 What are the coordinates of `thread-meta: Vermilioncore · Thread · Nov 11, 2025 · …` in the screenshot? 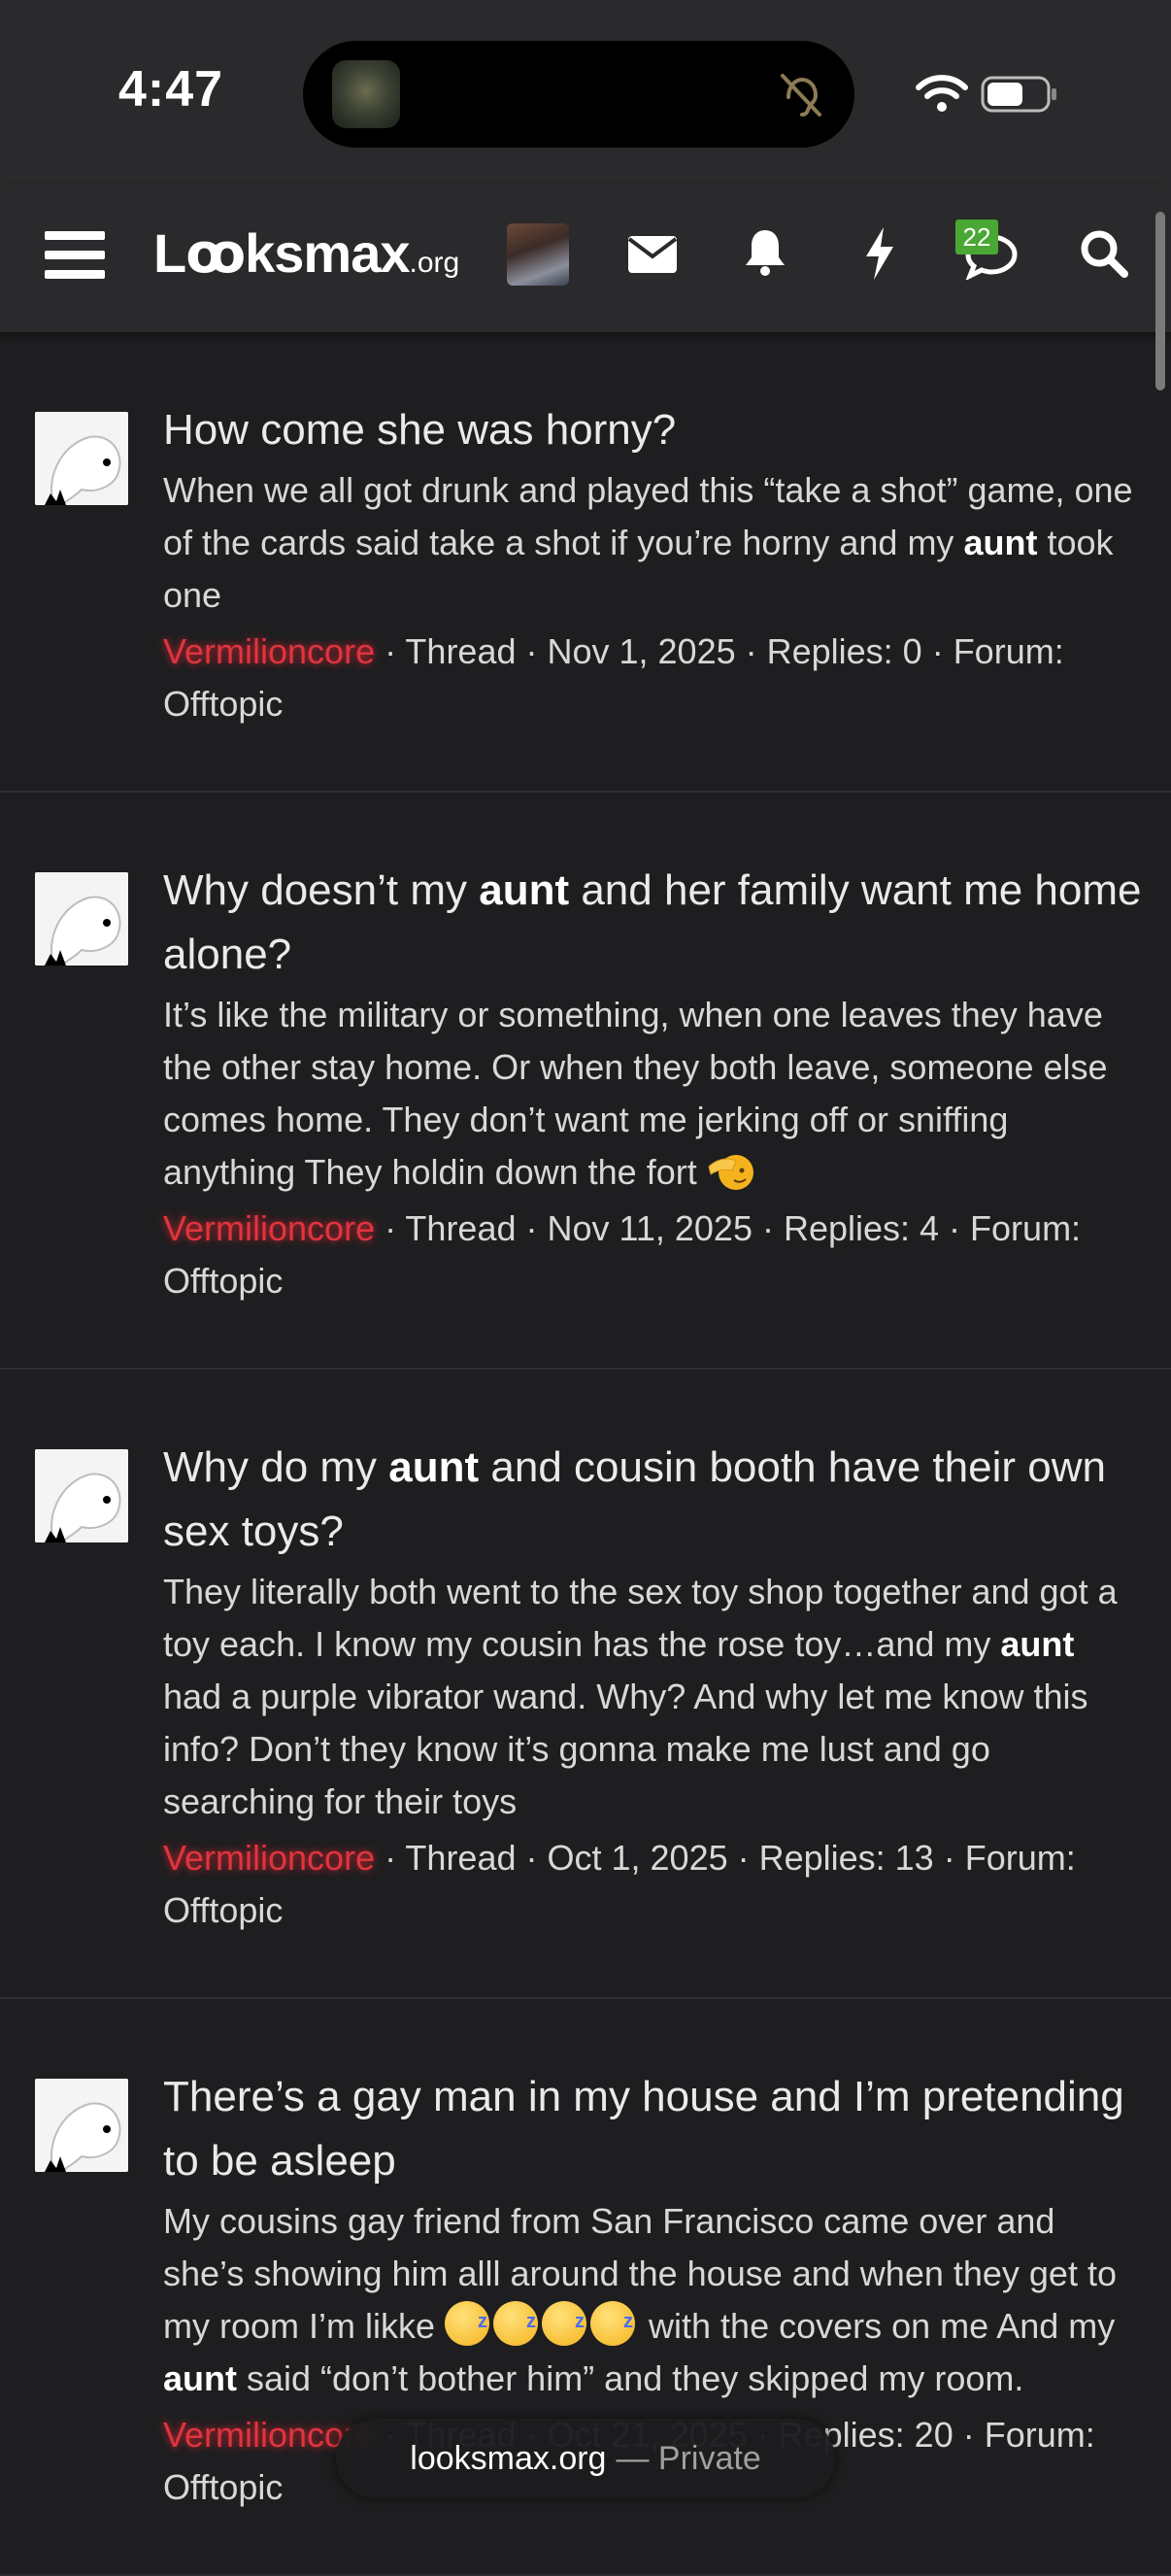 It's located at (652, 1255).